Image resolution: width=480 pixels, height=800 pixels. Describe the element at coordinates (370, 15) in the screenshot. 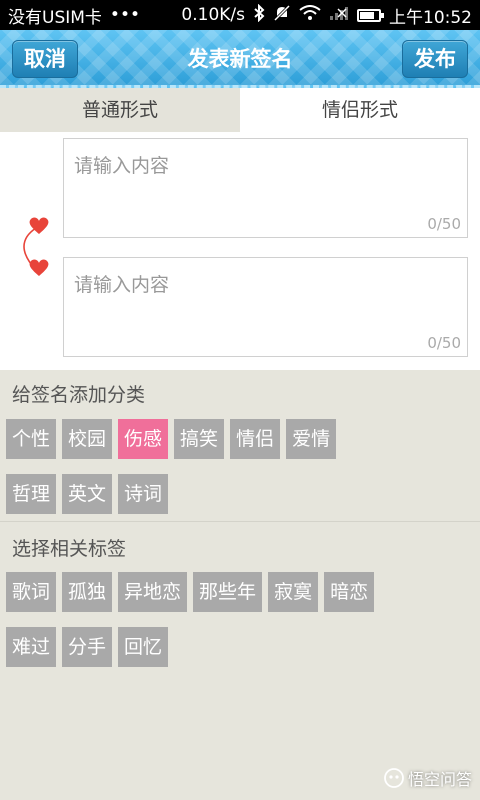

I see `battery-icon` at that location.